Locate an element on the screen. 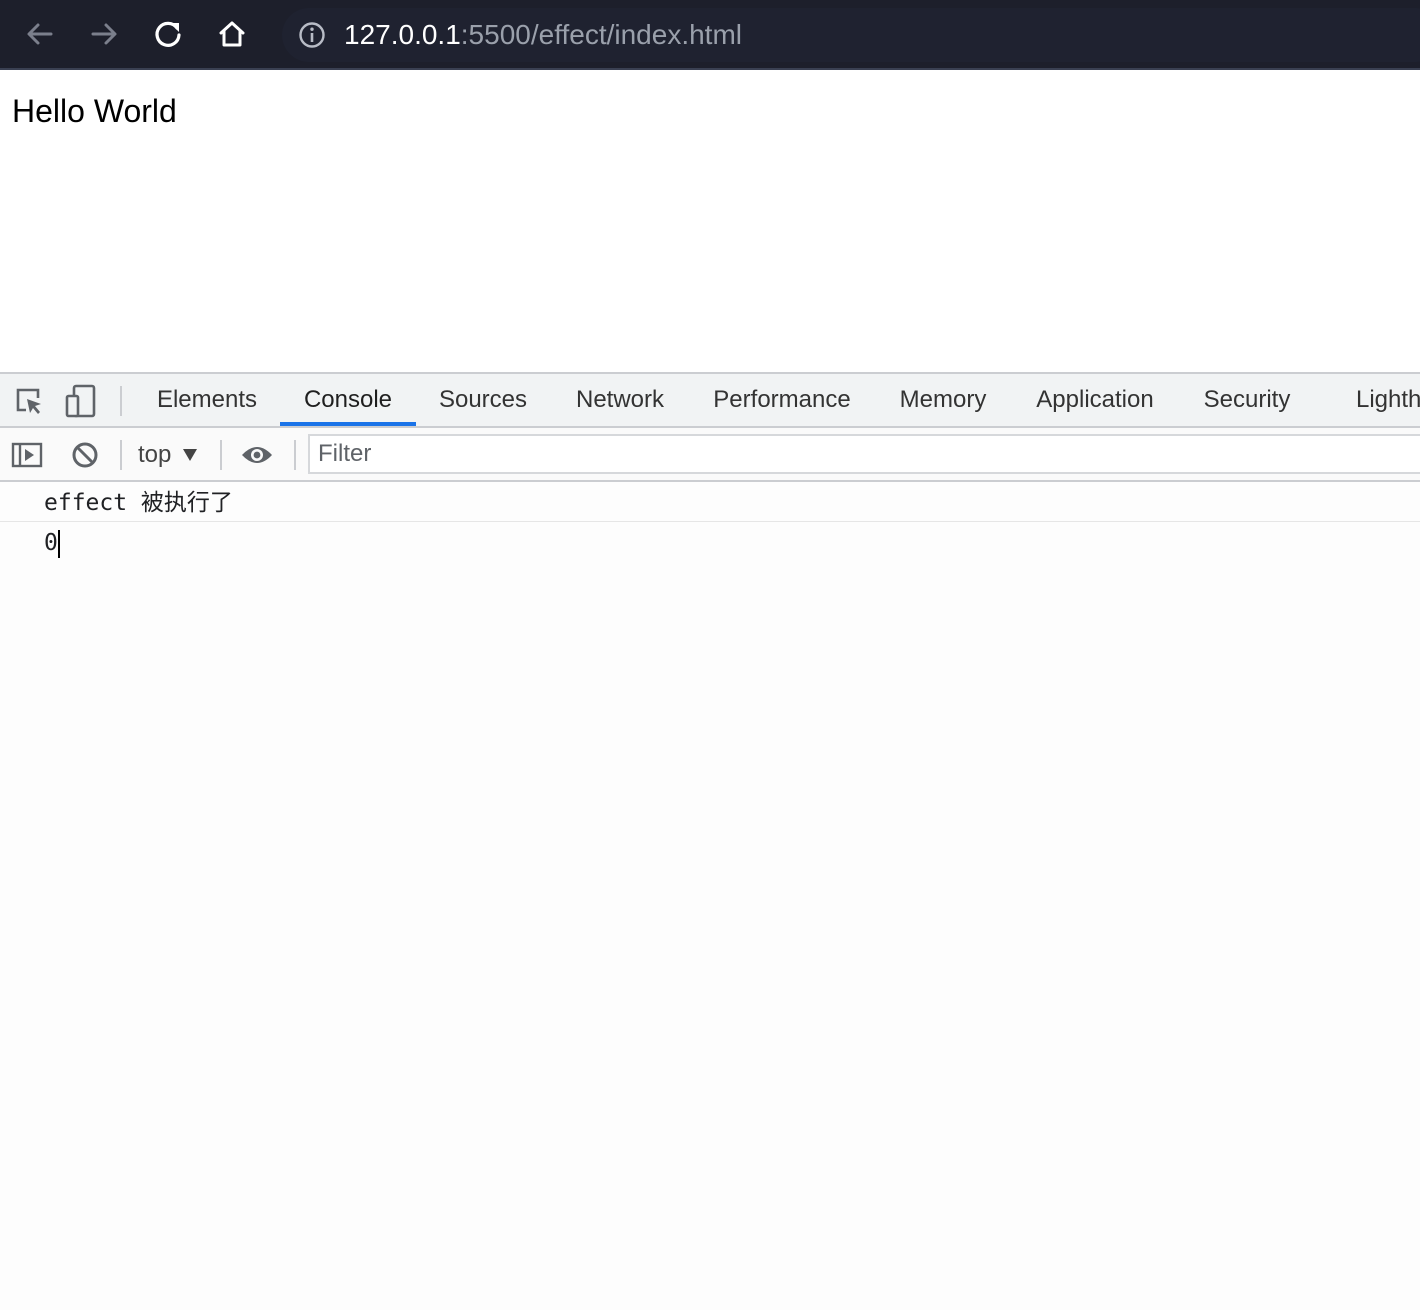 The width and height of the screenshot is (1420, 1310). browser-toolbar: 127.0.0.1:5500/effect/index.html is located at coordinates (710, 35).